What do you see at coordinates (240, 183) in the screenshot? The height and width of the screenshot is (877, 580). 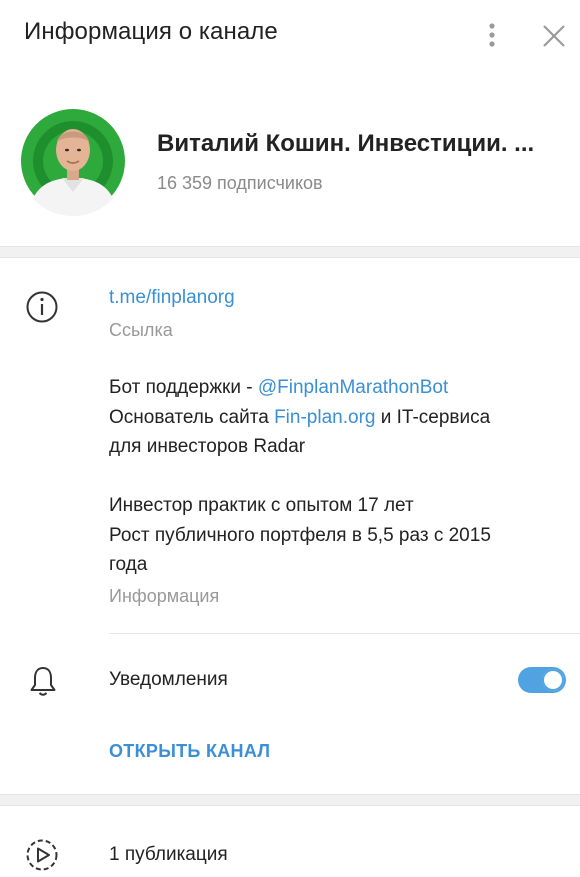 I see `subscriber-count: 16 359 подписчиков` at bounding box center [240, 183].